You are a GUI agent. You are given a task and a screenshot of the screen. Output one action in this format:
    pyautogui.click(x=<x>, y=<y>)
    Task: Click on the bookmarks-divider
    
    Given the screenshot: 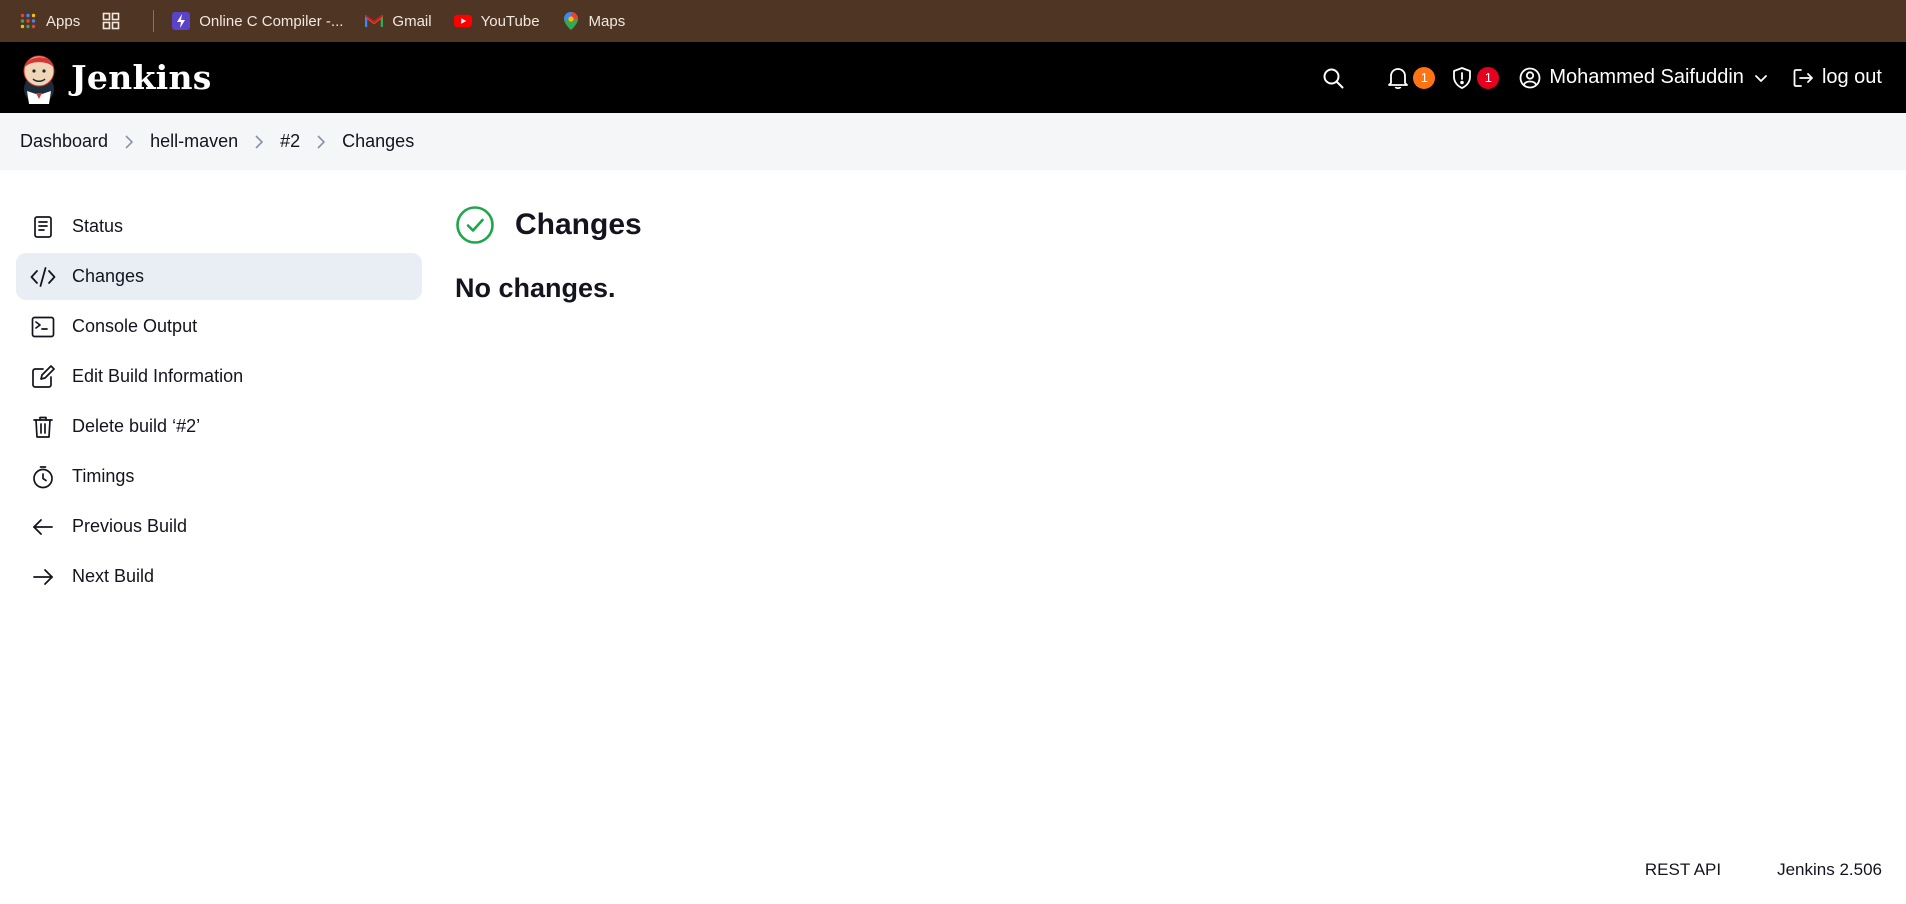 What is the action you would take?
    pyautogui.click(x=154, y=21)
    